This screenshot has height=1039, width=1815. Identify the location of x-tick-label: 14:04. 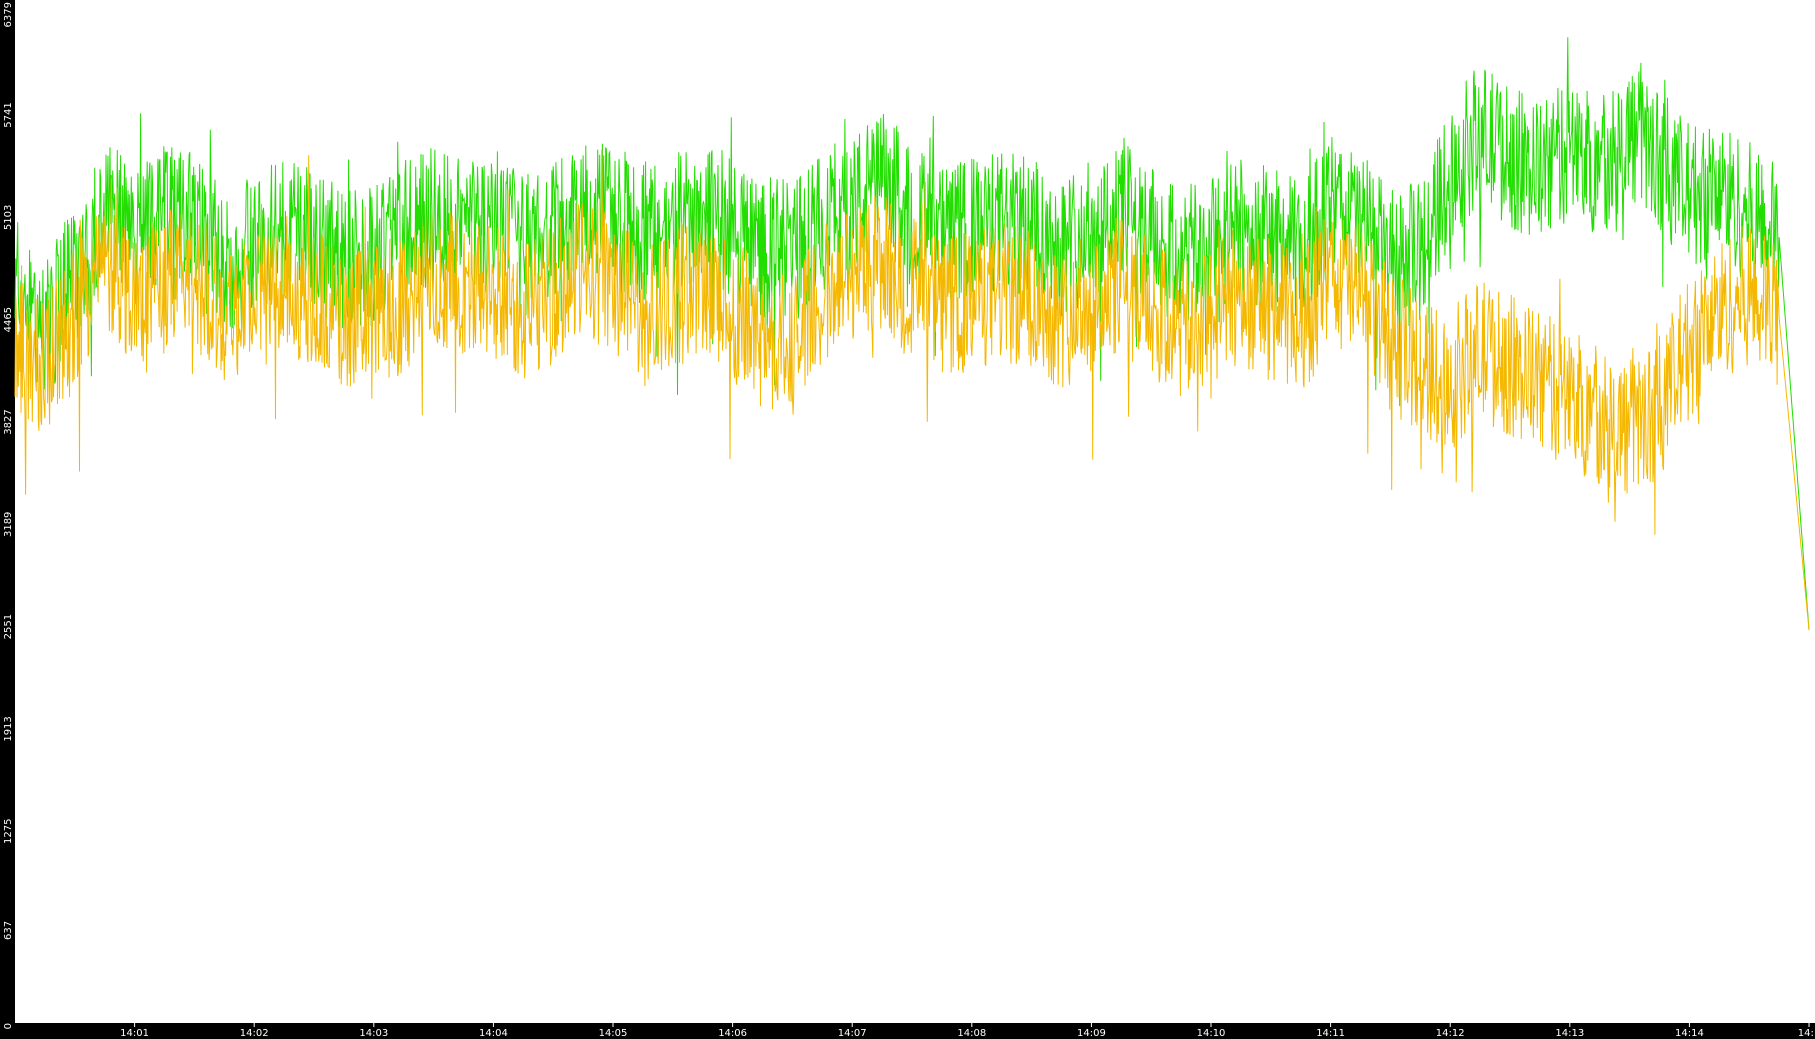
(493, 1033).